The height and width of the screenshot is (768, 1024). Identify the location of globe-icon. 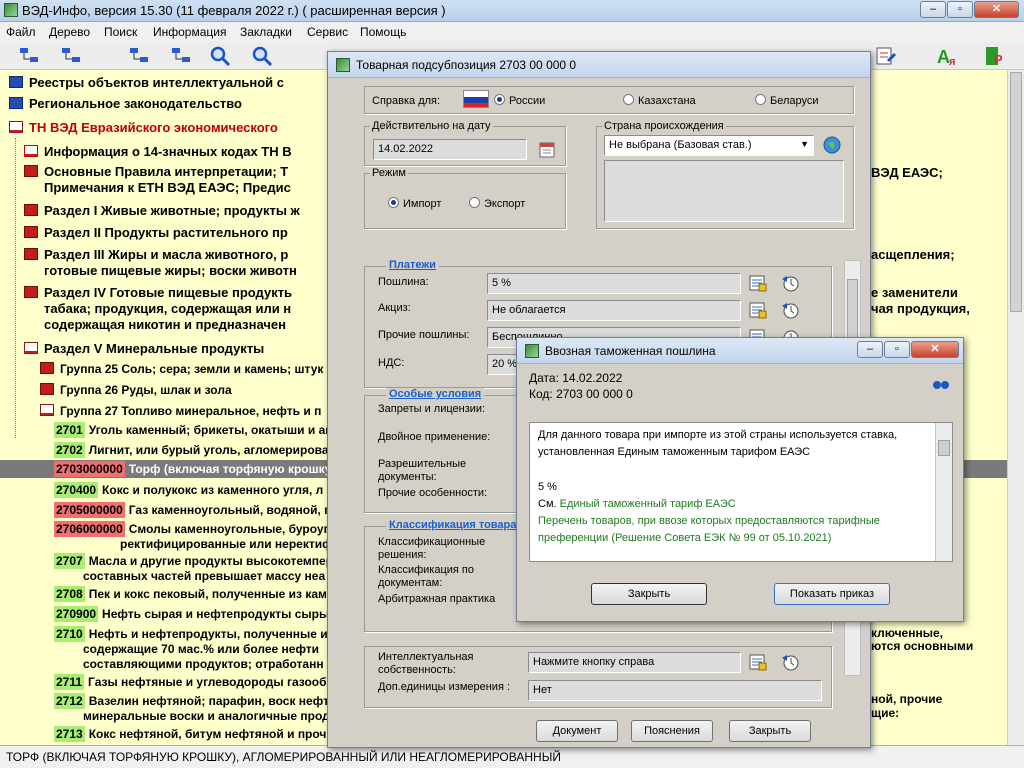
(832, 145).